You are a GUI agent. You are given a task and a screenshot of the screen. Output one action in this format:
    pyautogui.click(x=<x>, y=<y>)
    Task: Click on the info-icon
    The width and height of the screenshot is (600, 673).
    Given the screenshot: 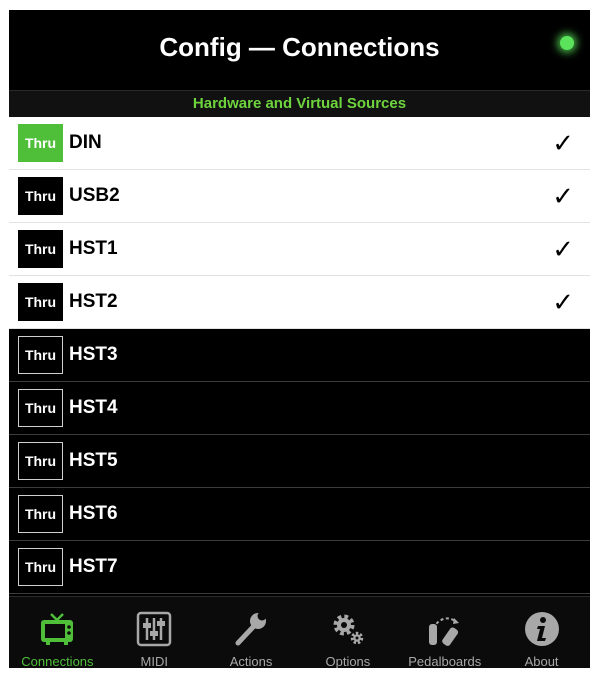 What is the action you would take?
    pyautogui.click(x=542, y=627)
    